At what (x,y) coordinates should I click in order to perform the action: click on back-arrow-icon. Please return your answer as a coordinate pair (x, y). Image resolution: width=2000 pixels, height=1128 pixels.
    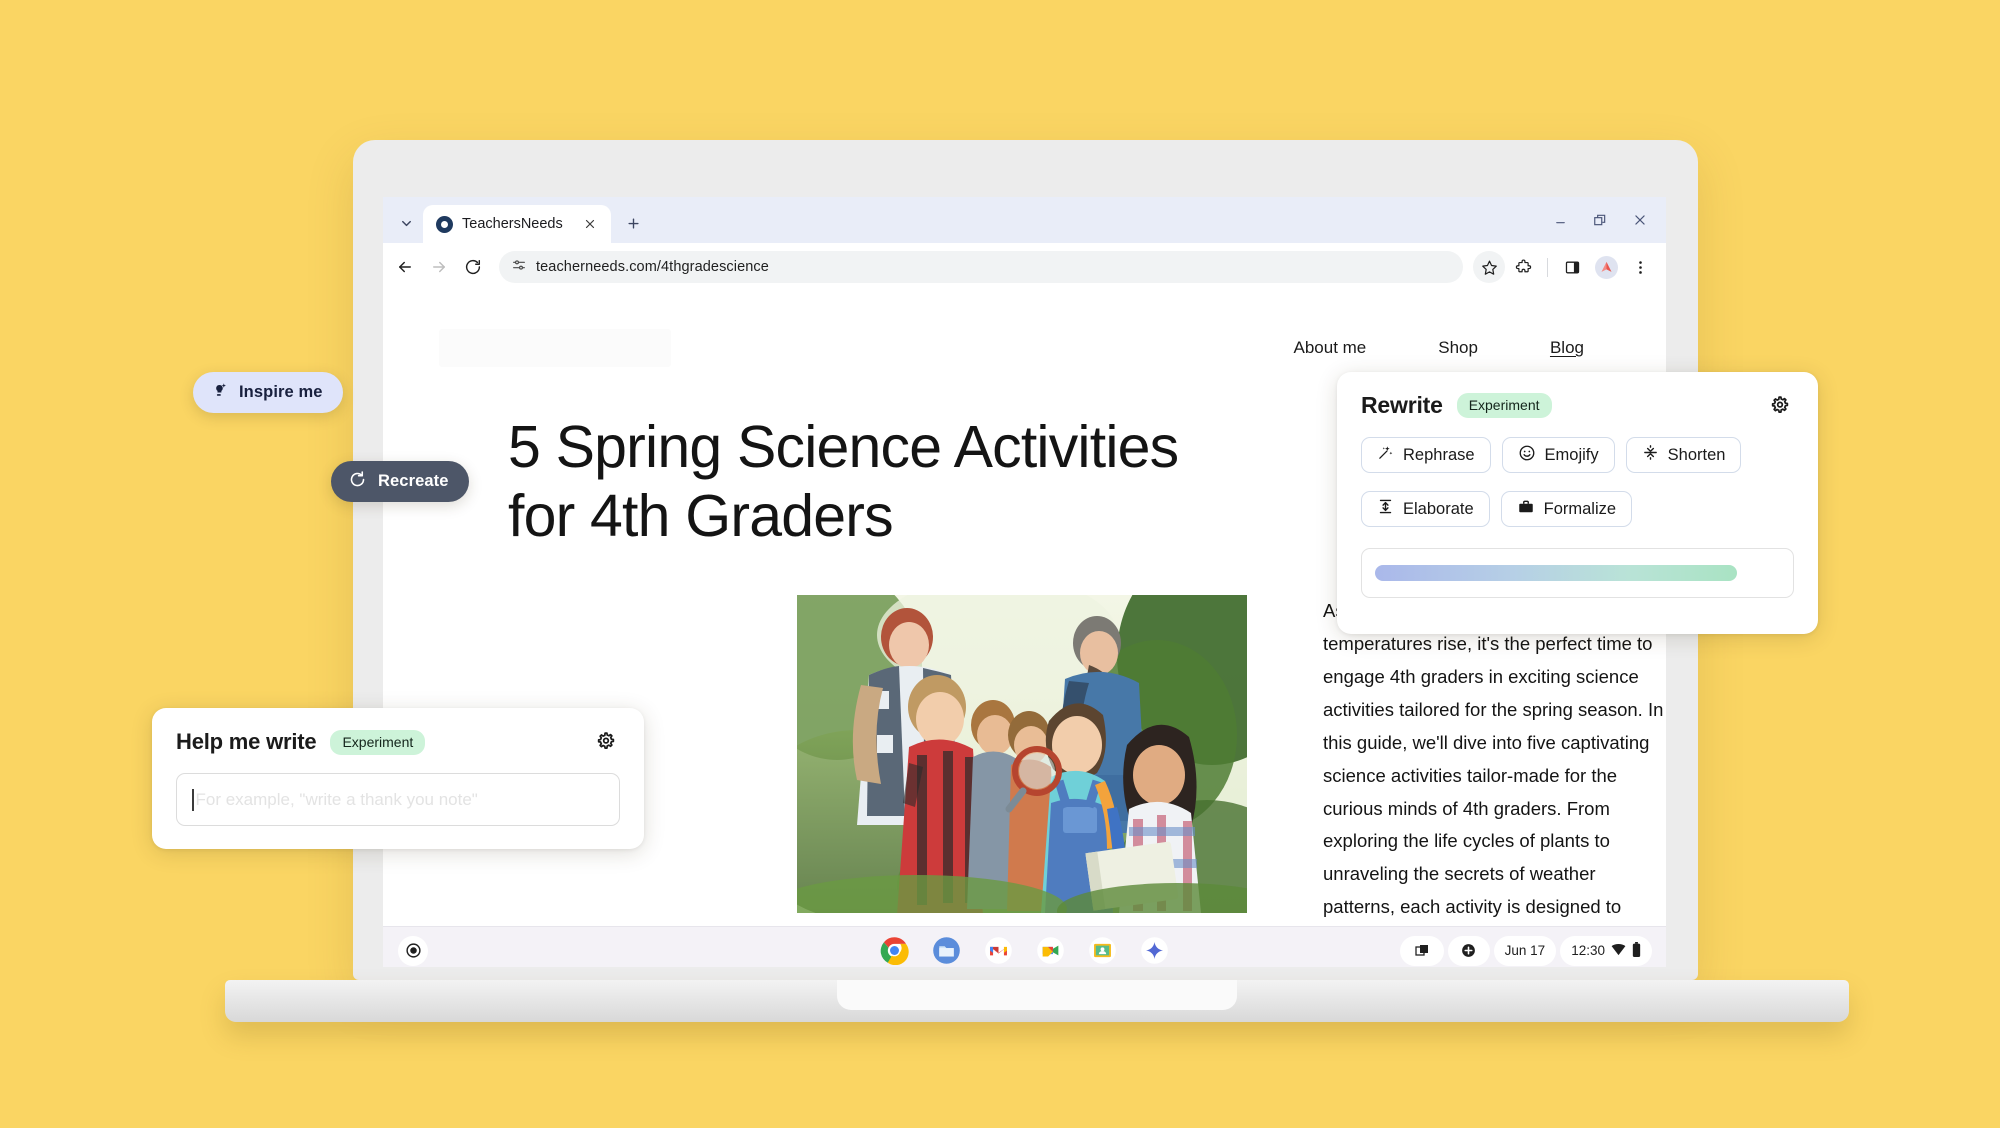
    Looking at the image, I should click on (405, 267).